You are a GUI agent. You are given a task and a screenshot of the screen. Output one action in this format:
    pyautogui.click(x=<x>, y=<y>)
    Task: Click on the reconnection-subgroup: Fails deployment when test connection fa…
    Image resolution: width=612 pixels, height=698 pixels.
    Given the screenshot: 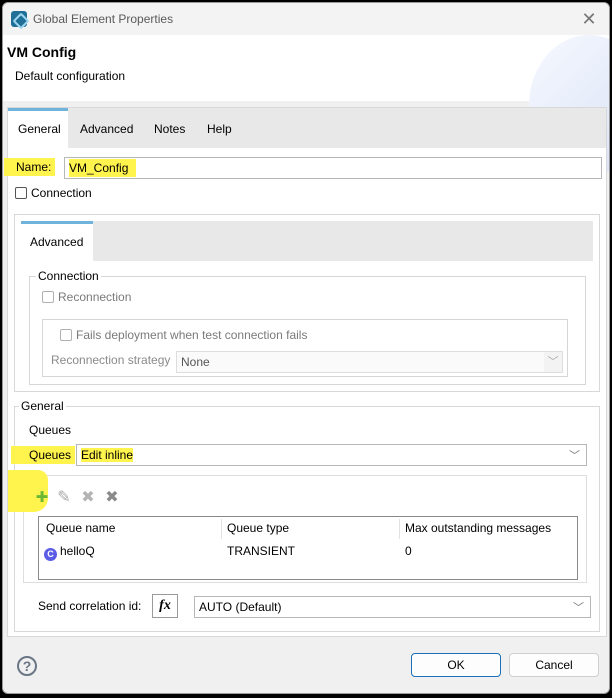 What is the action you would take?
    pyautogui.click(x=305, y=348)
    